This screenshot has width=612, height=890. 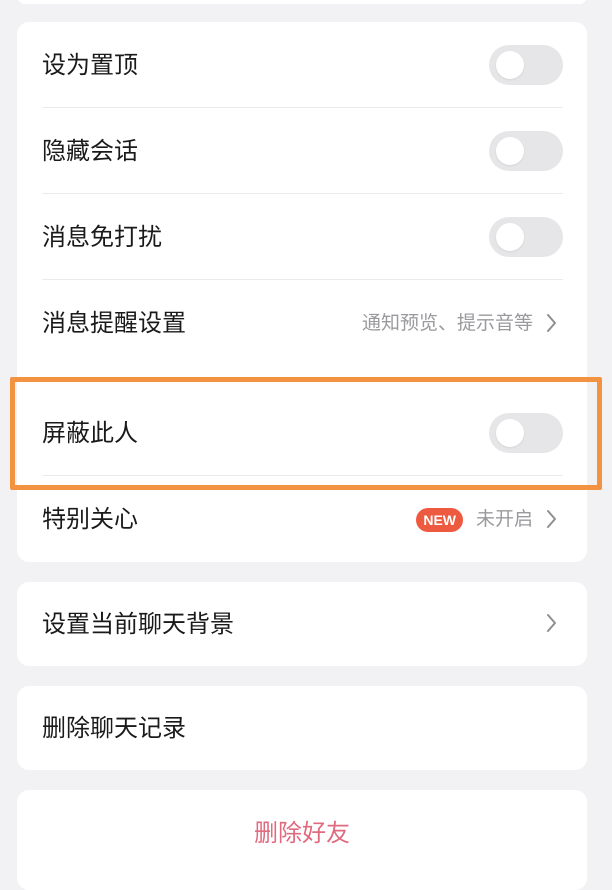 What do you see at coordinates (138, 624) in the screenshot?
I see `chat-background-label: 设置当前聊天背景` at bounding box center [138, 624].